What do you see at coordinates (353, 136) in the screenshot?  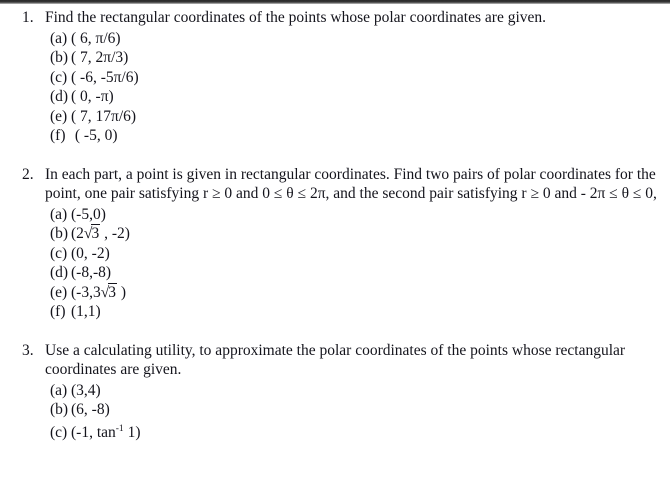 I see `problem-1-part-f: (f) ( -5, 0)` at bounding box center [353, 136].